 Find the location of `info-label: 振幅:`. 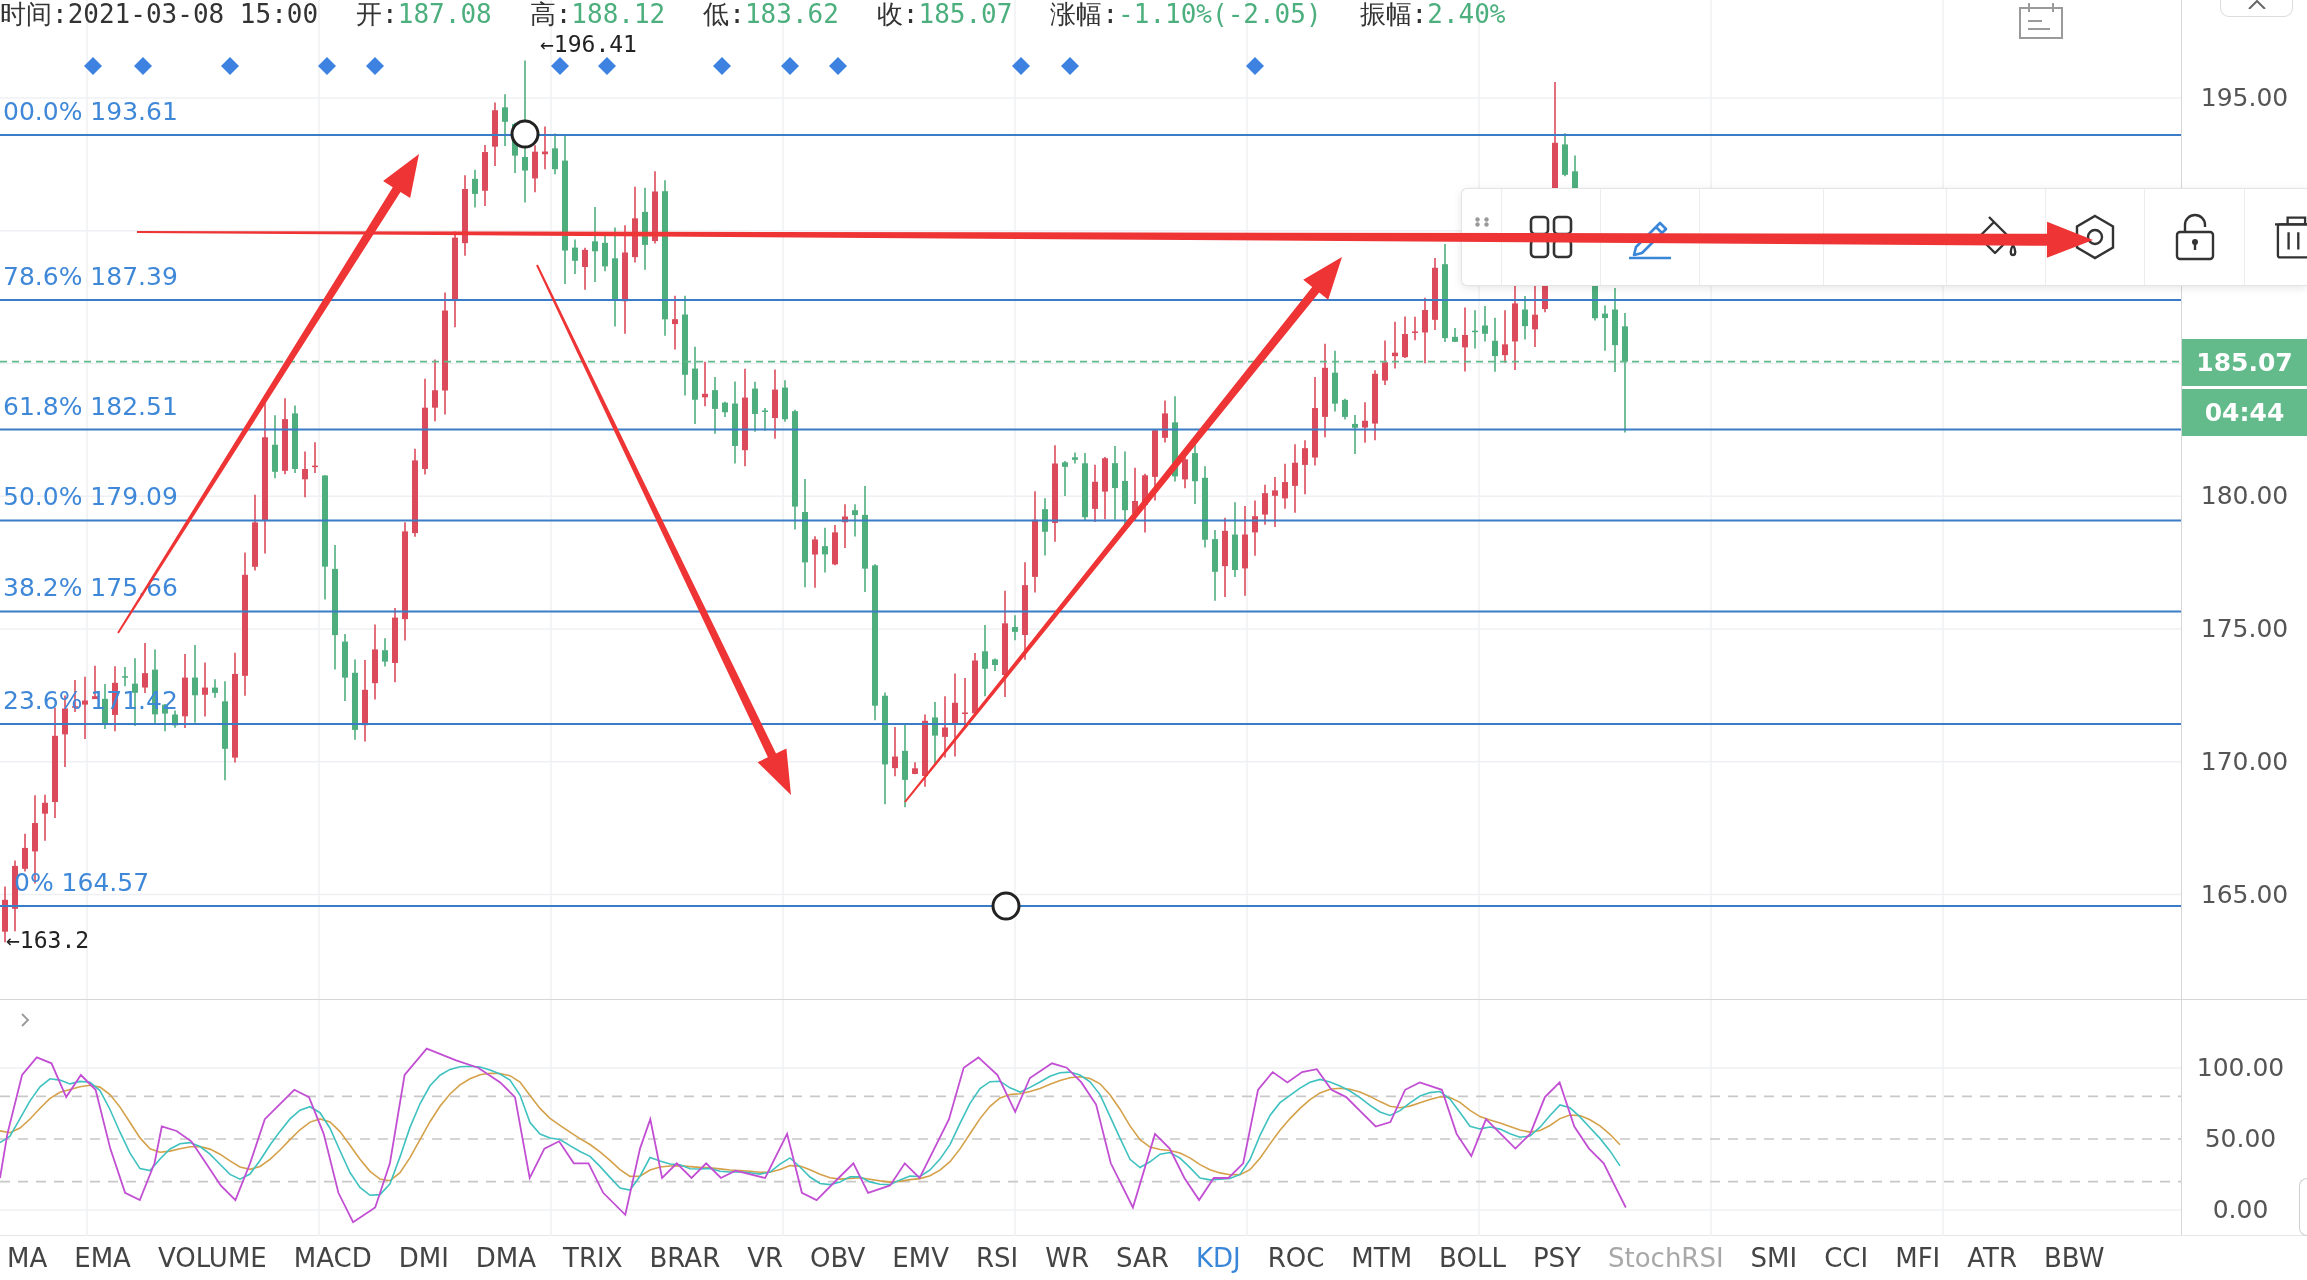

info-label: 振幅: is located at coordinates (1393, 14).